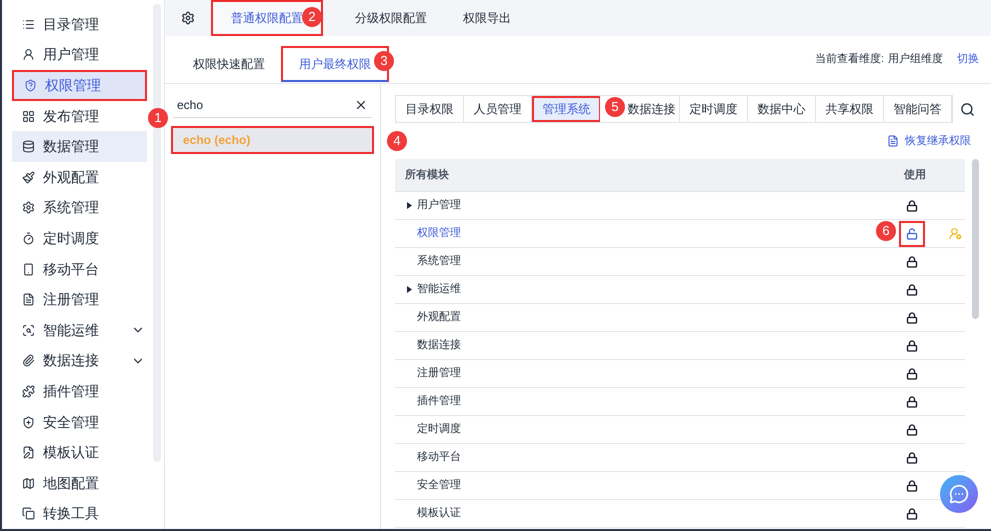  I want to click on chat-icon, so click(959, 494).